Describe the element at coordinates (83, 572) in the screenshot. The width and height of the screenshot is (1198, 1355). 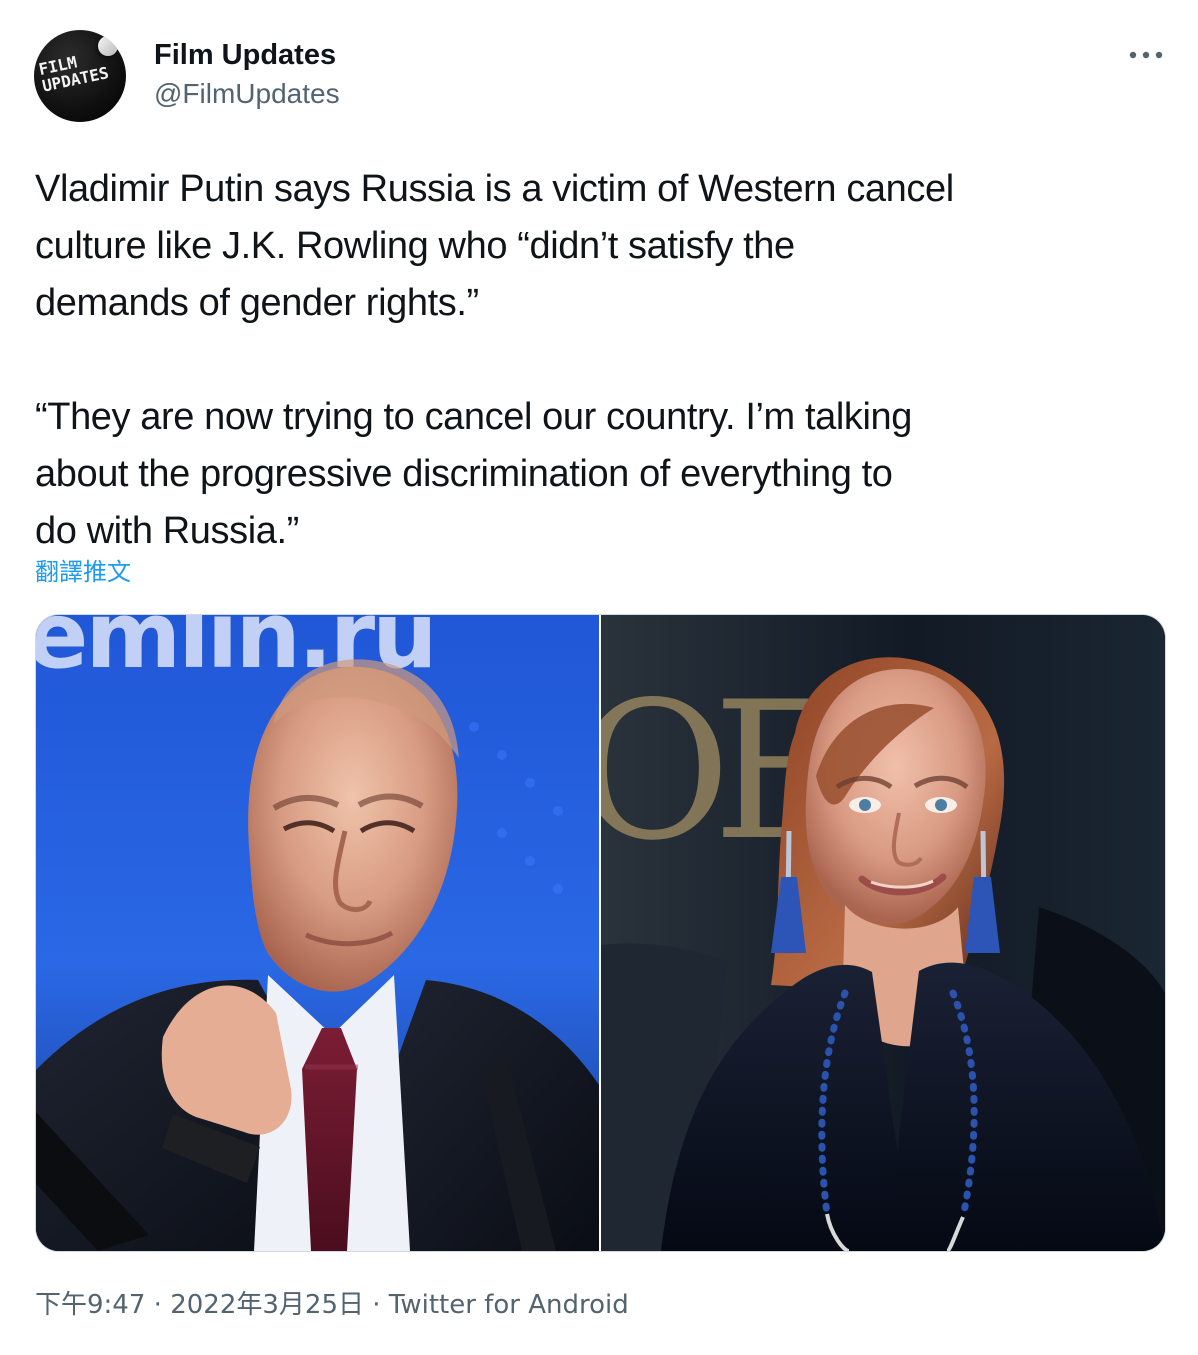
I see `translate-tweet-link: 翻譯推文` at that location.